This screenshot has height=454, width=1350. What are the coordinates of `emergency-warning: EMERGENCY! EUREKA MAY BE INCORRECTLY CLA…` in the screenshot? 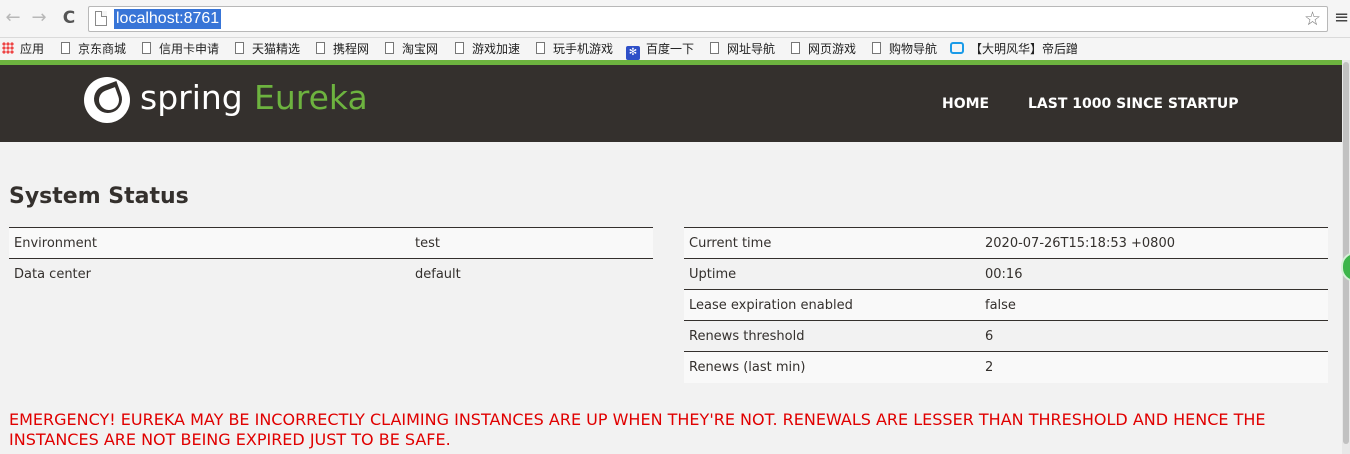 It's located at (637, 429).